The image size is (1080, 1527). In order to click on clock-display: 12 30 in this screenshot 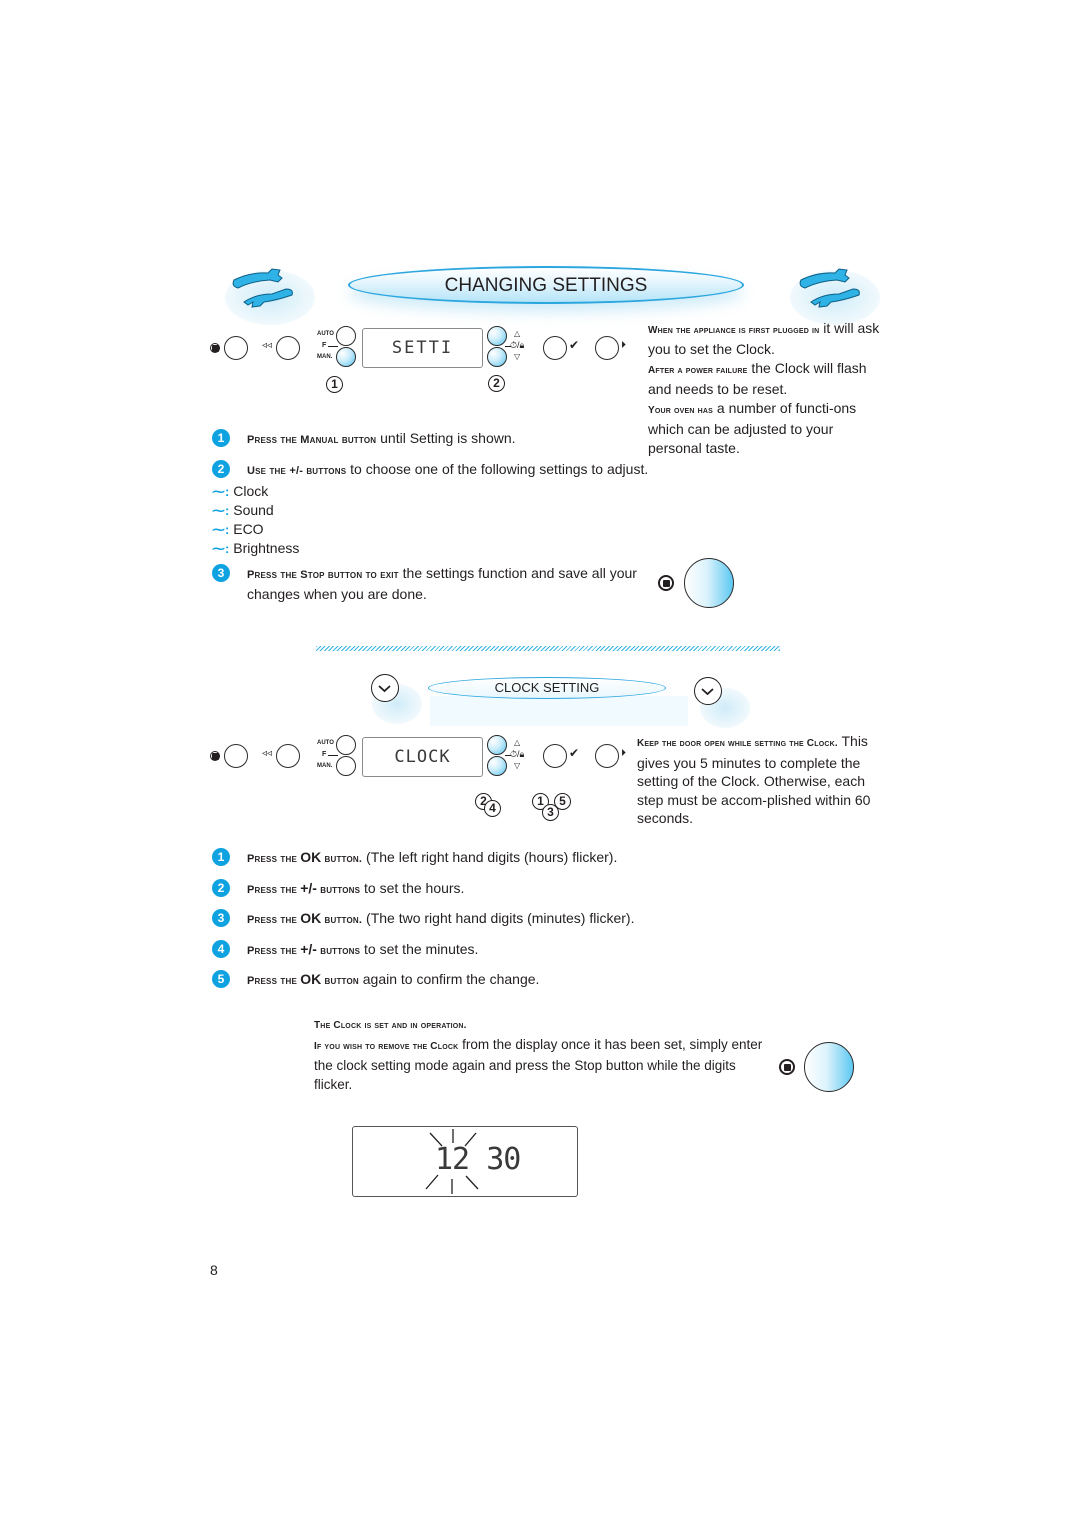, I will do `click(465, 1161)`.